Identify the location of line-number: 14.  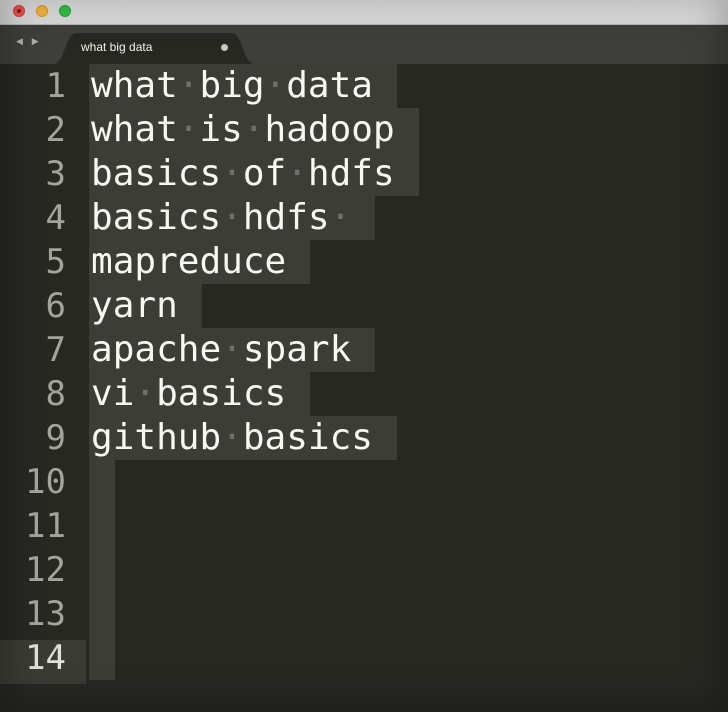
(45, 658).